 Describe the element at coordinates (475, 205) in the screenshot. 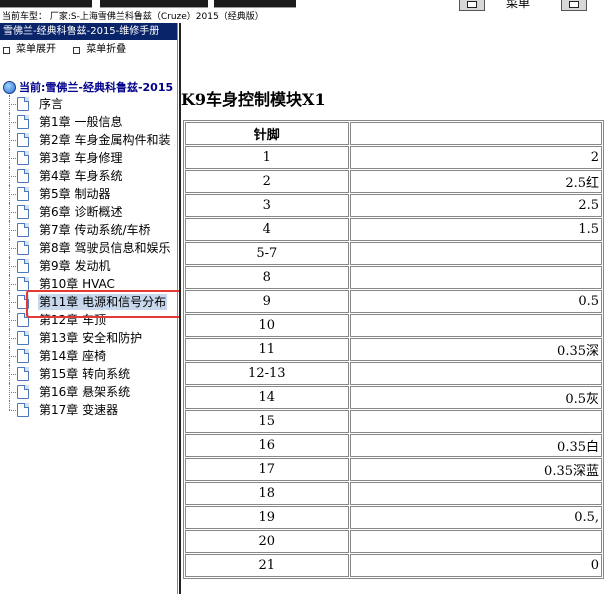

I see `pin-description: 2.5` at that location.